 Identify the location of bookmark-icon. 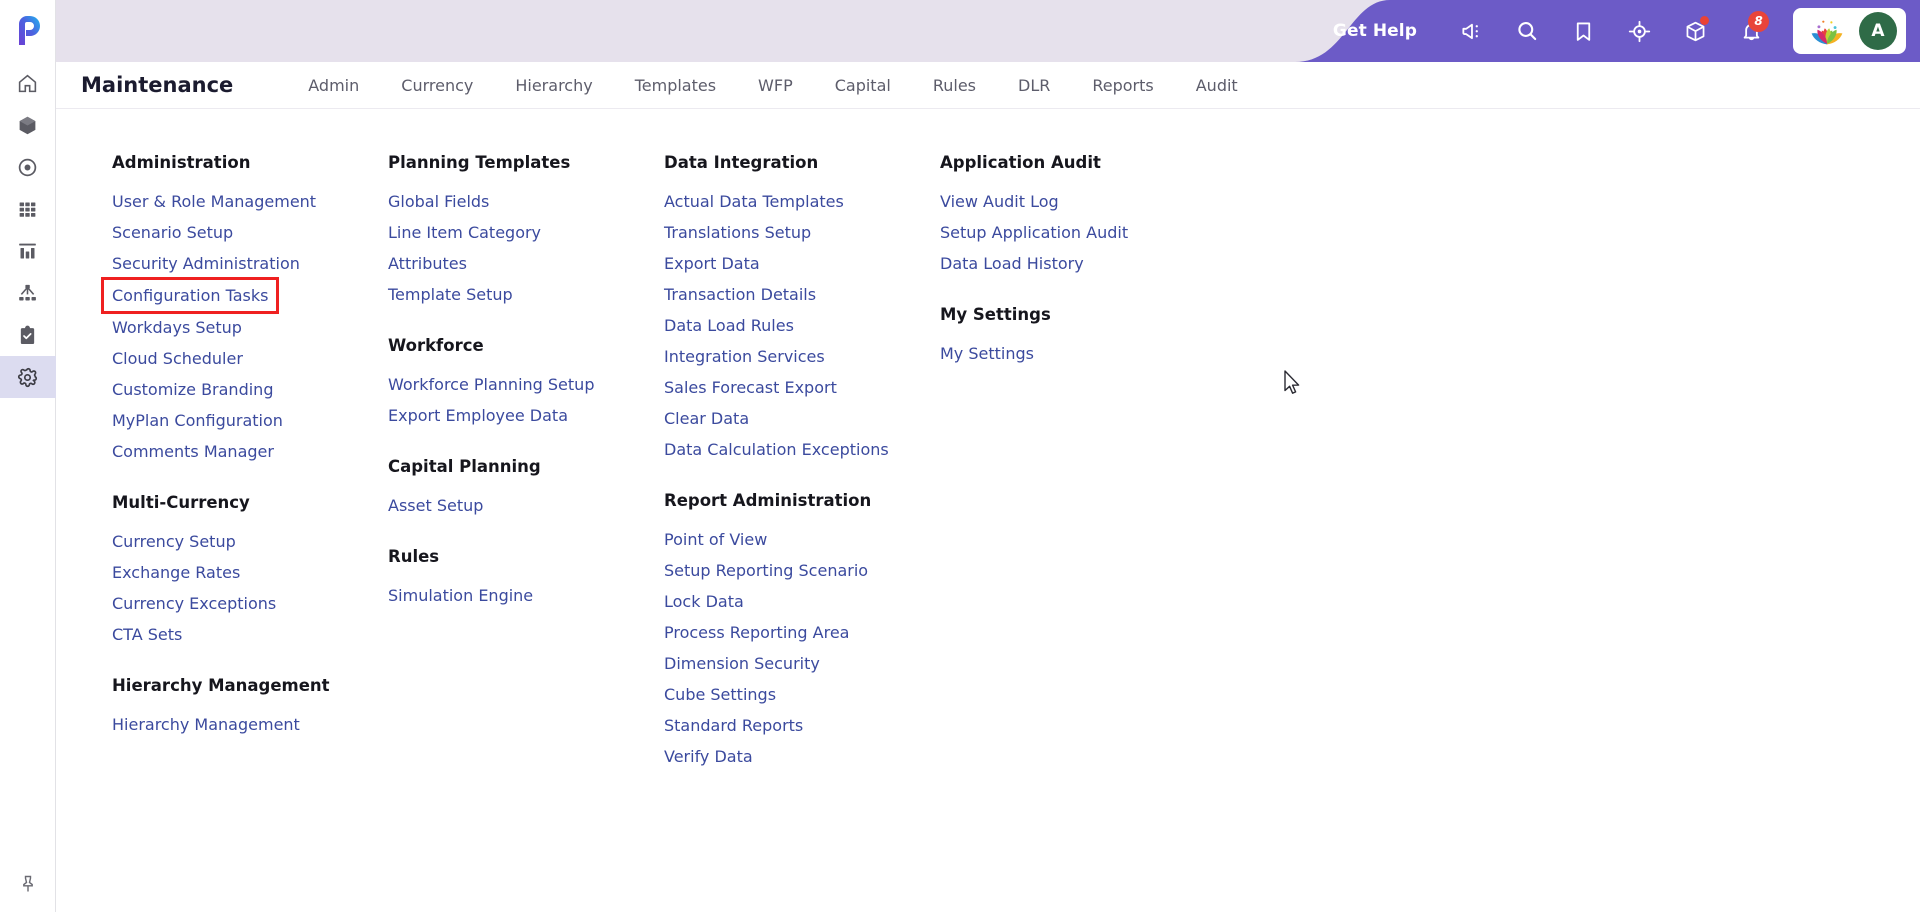
(1583, 31).